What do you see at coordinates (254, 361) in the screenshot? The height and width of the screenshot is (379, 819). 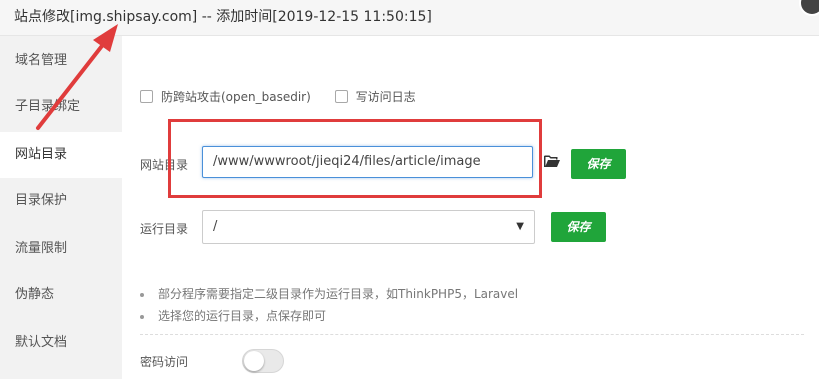 I see `toggle-knob` at bounding box center [254, 361].